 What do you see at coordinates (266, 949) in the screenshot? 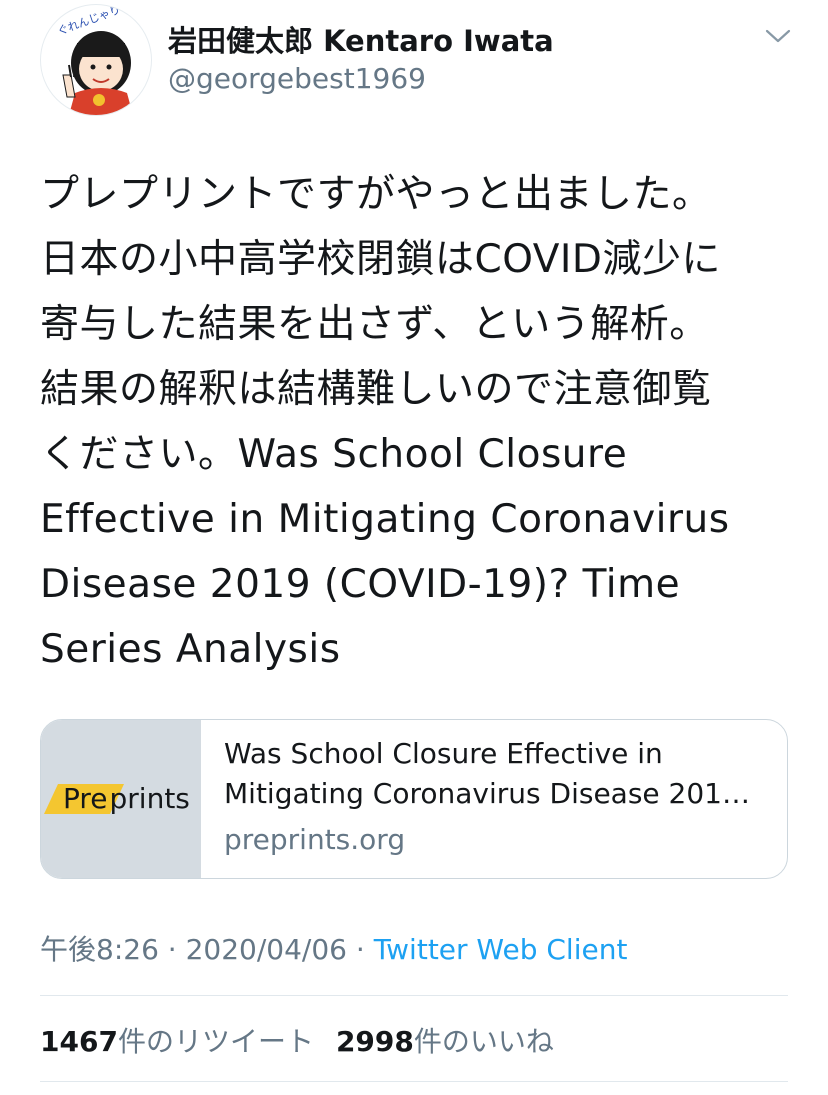
I see `tweet-date: 2020/04/06` at bounding box center [266, 949].